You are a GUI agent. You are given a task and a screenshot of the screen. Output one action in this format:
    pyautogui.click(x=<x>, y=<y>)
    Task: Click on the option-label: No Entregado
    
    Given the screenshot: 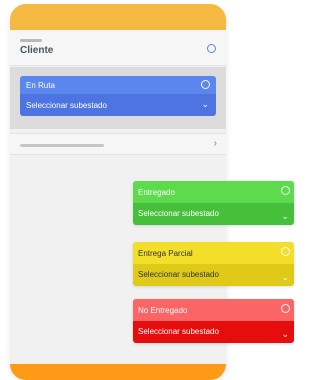 What is the action you would take?
    pyautogui.click(x=163, y=310)
    